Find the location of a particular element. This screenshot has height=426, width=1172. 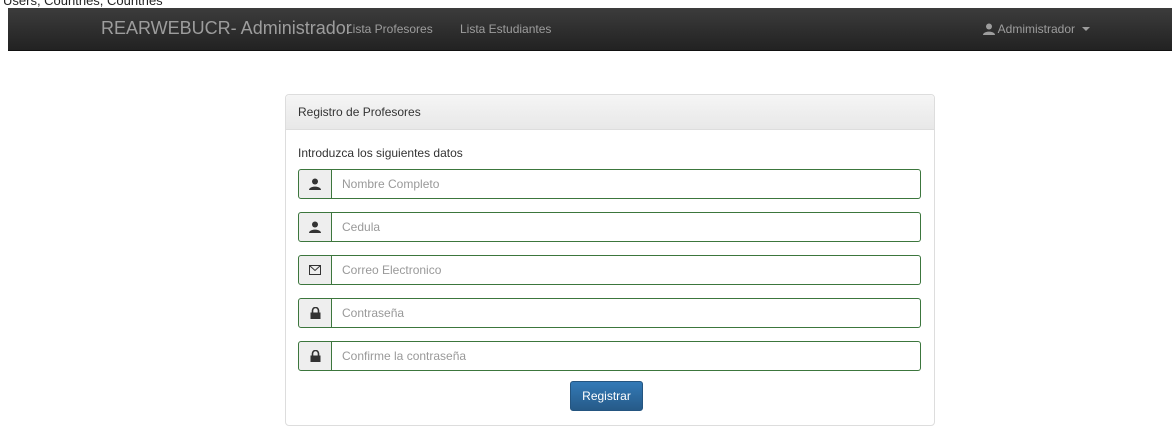

email-field is located at coordinates (609, 270).